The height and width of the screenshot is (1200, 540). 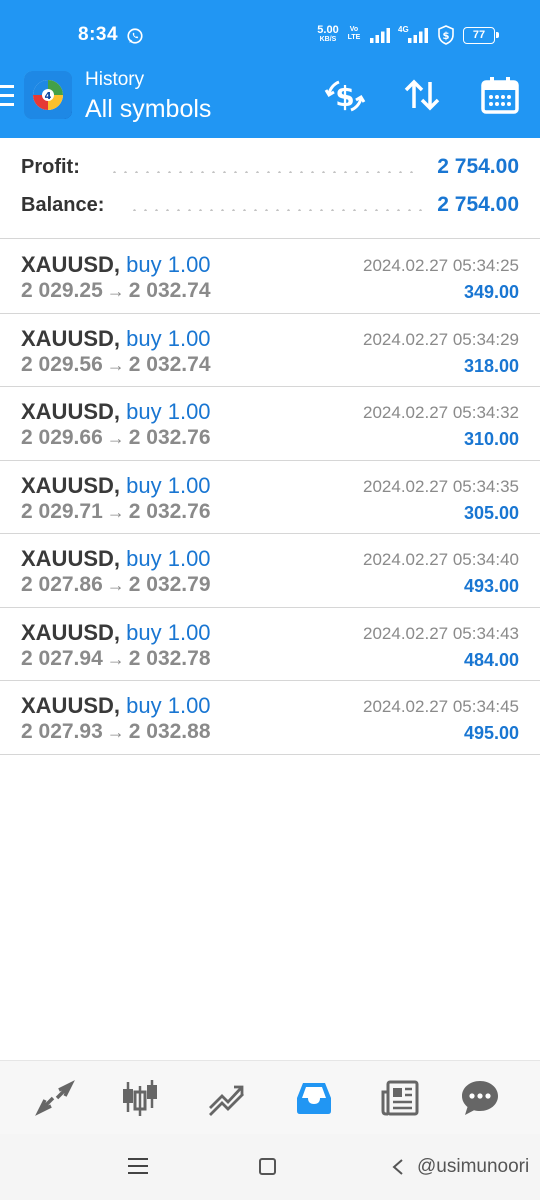 What do you see at coordinates (62, 658) in the screenshot?
I see `open-price: 2 027.94` at bounding box center [62, 658].